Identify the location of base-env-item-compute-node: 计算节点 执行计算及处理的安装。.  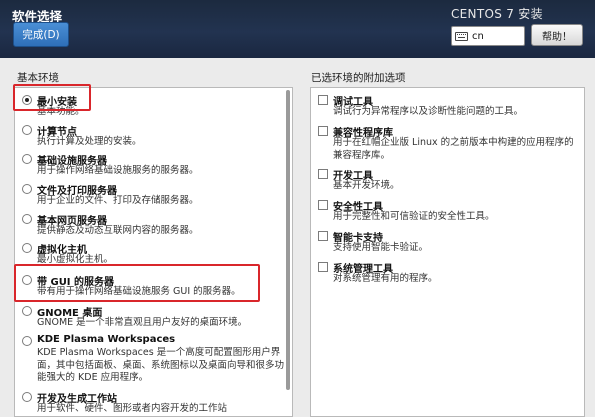
(153, 138).